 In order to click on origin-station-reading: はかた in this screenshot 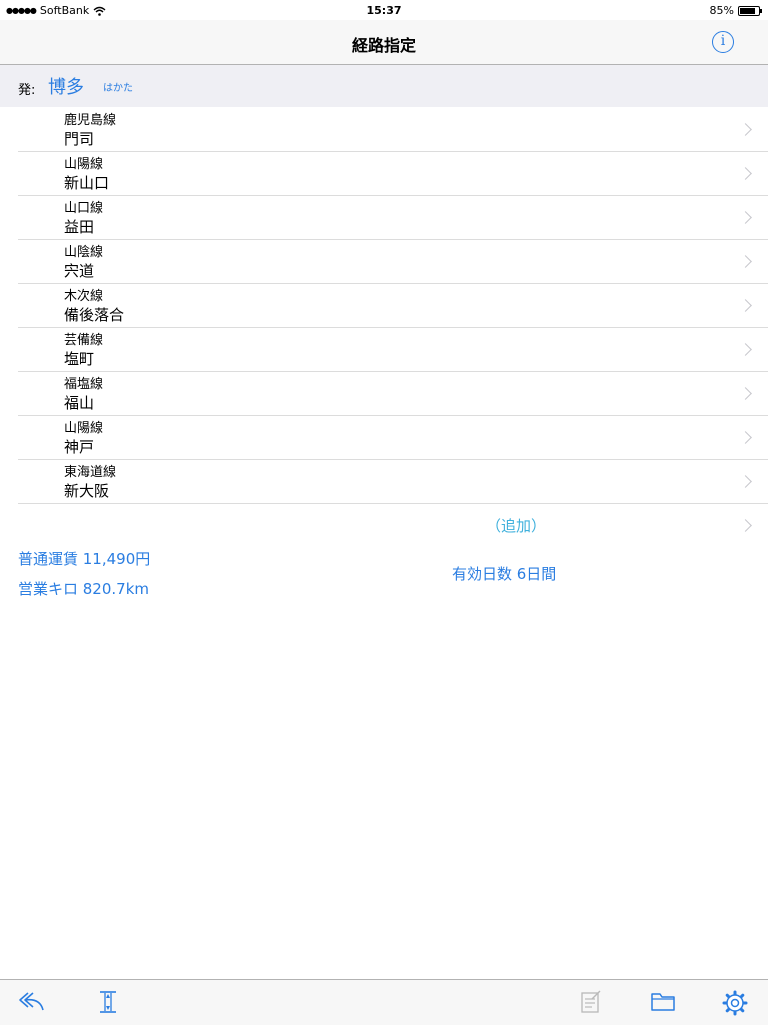, I will do `click(118, 88)`.